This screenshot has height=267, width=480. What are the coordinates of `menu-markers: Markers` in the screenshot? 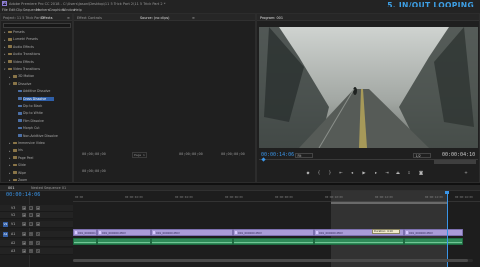 It's located at (43, 10).